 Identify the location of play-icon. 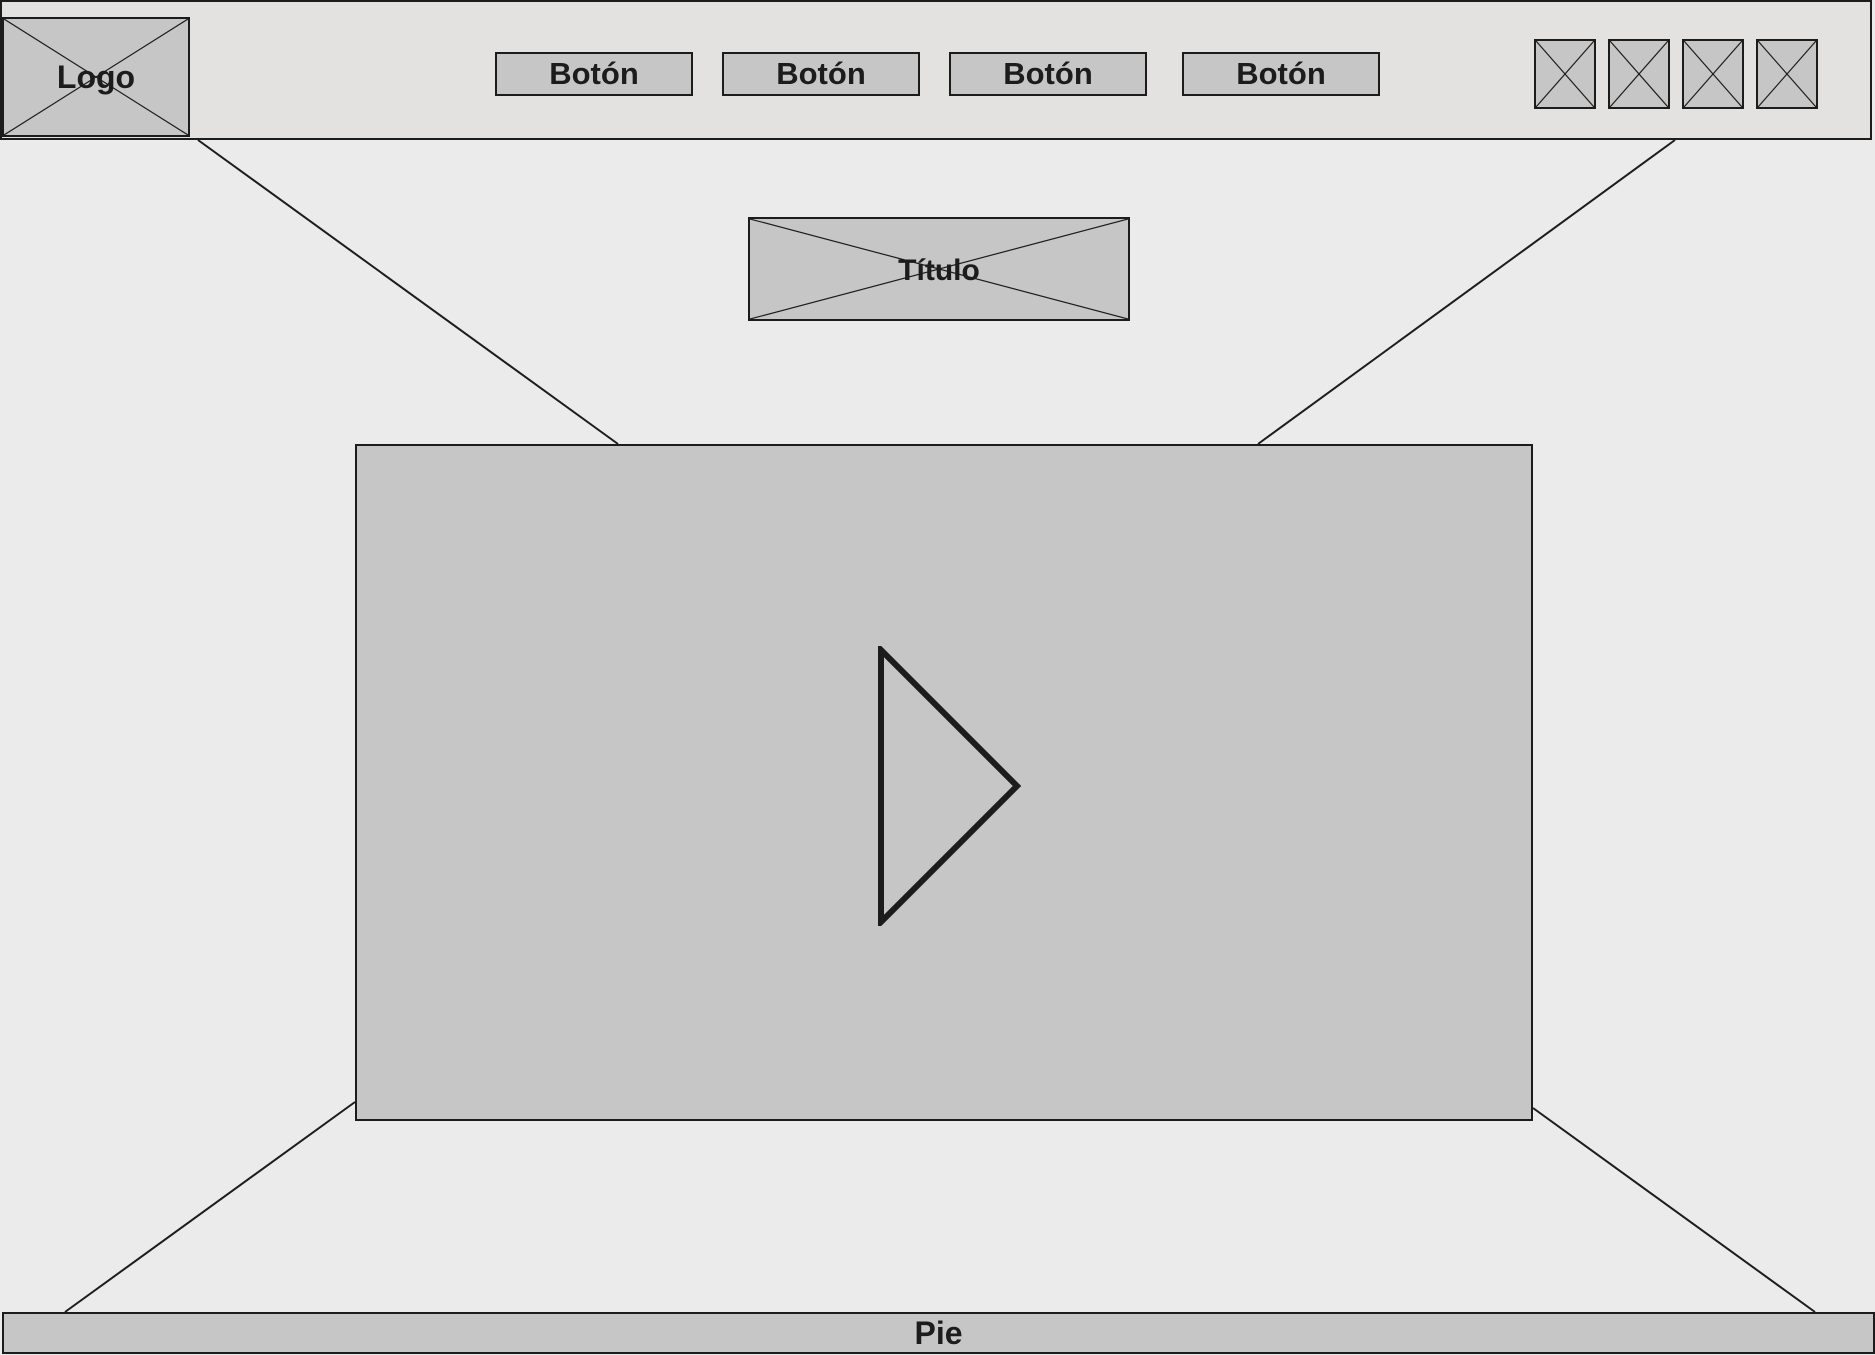
(952, 786).